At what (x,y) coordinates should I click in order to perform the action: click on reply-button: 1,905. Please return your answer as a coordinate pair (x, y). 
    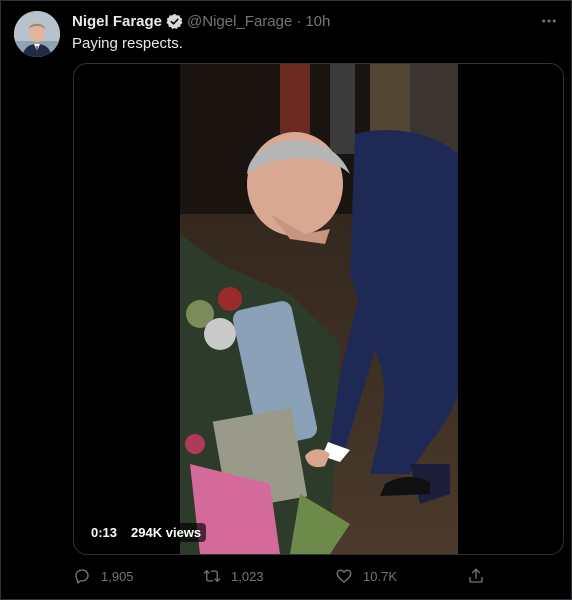
    Looking at the image, I should click on (103, 576).